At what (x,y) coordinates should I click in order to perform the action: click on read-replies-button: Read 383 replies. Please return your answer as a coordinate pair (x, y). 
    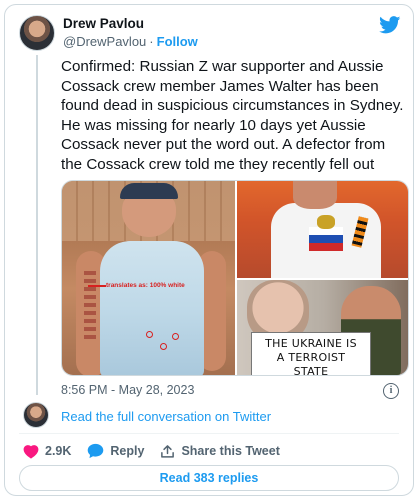
    Looking at the image, I should click on (209, 478).